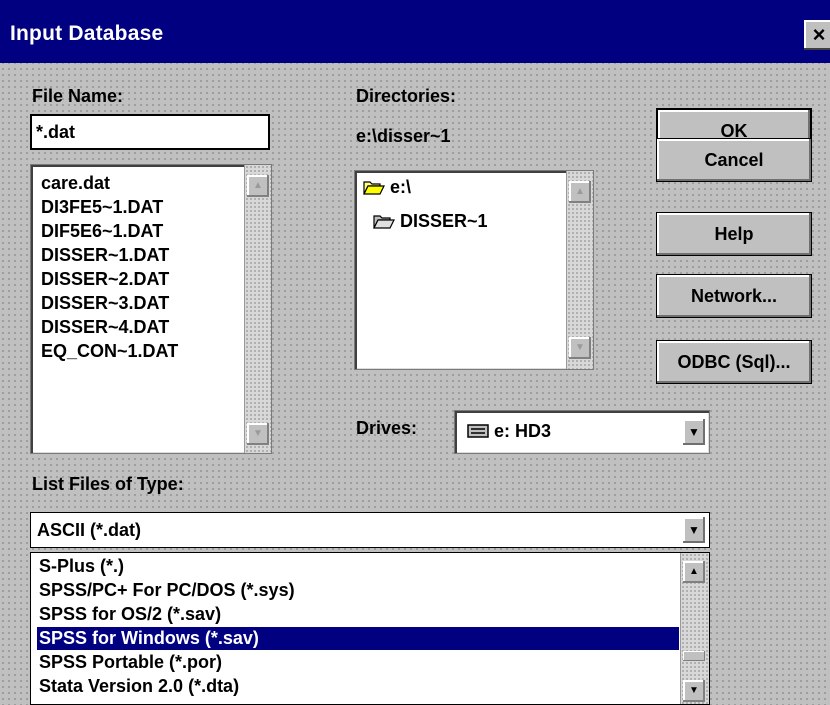 The image size is (830, 705). What do you see at coordinates (474, 270) in the screenshot?
I see `directory-list: e:\ DISSER~1 ▲ ▼` at bounding box center [474, 270].